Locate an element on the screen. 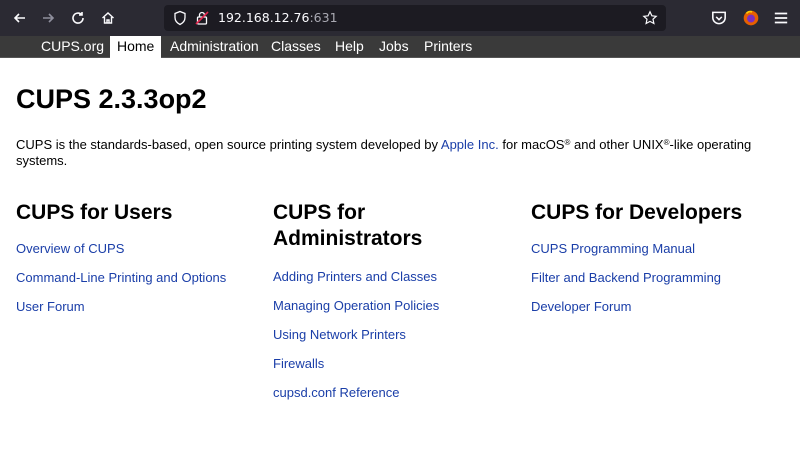 This screenshot has height=460, width=800. list-item: Managing Operation Policies is located at coordinates (398, 306).